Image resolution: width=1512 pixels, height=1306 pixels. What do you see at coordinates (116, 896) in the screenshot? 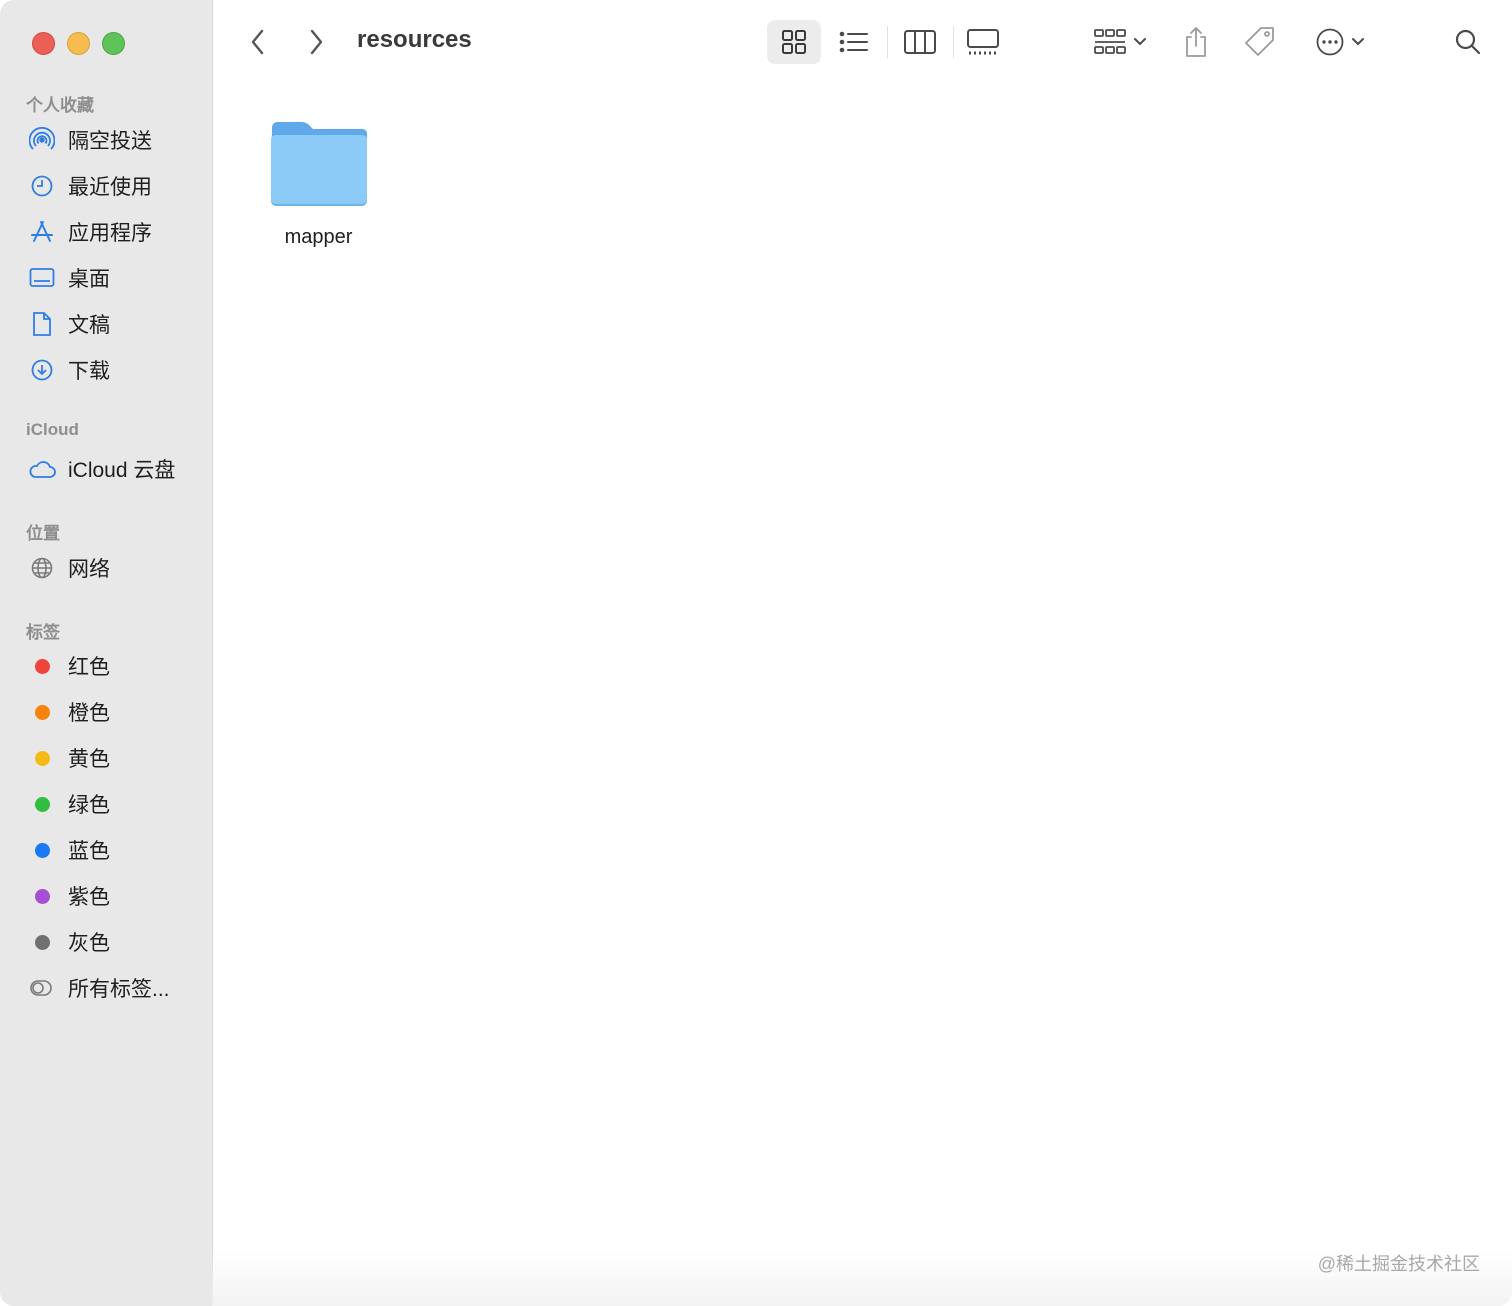
I see `sidebar-tag-purple: 紫色` at bounding box center [116, 896].